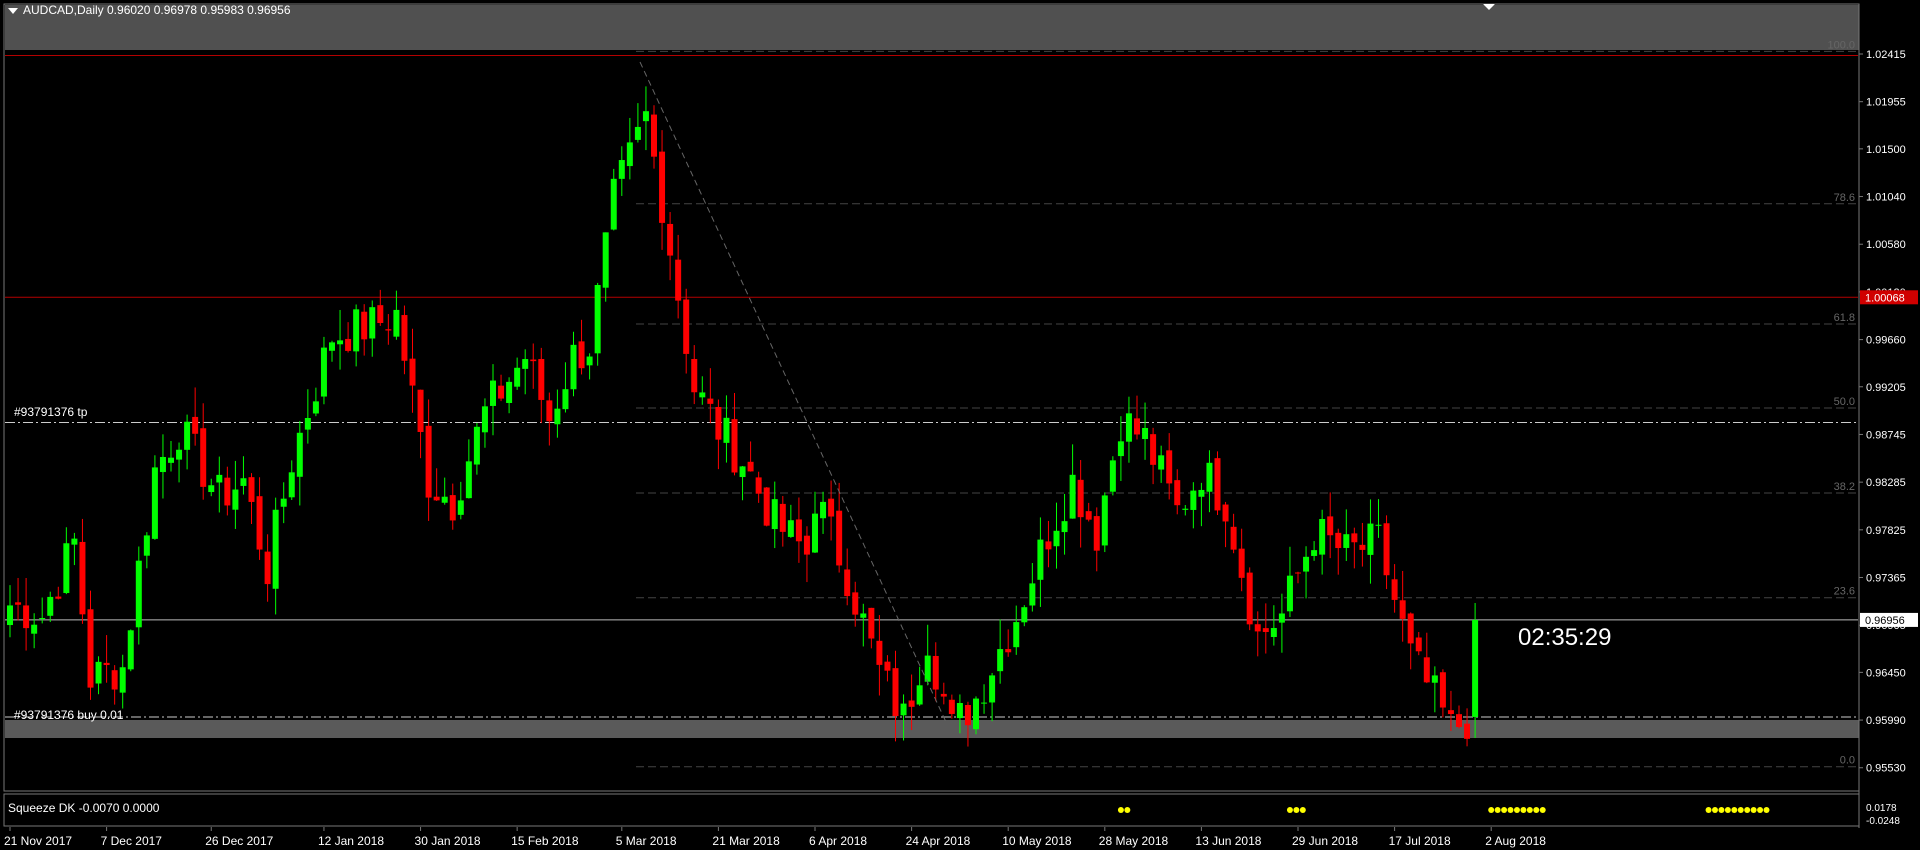 The width and height of the screenshot is (1920, 850). Describe the element at coordinates (50, 412) in the screenshot. I see `tp-order-label: #93791376 tp` at that location.